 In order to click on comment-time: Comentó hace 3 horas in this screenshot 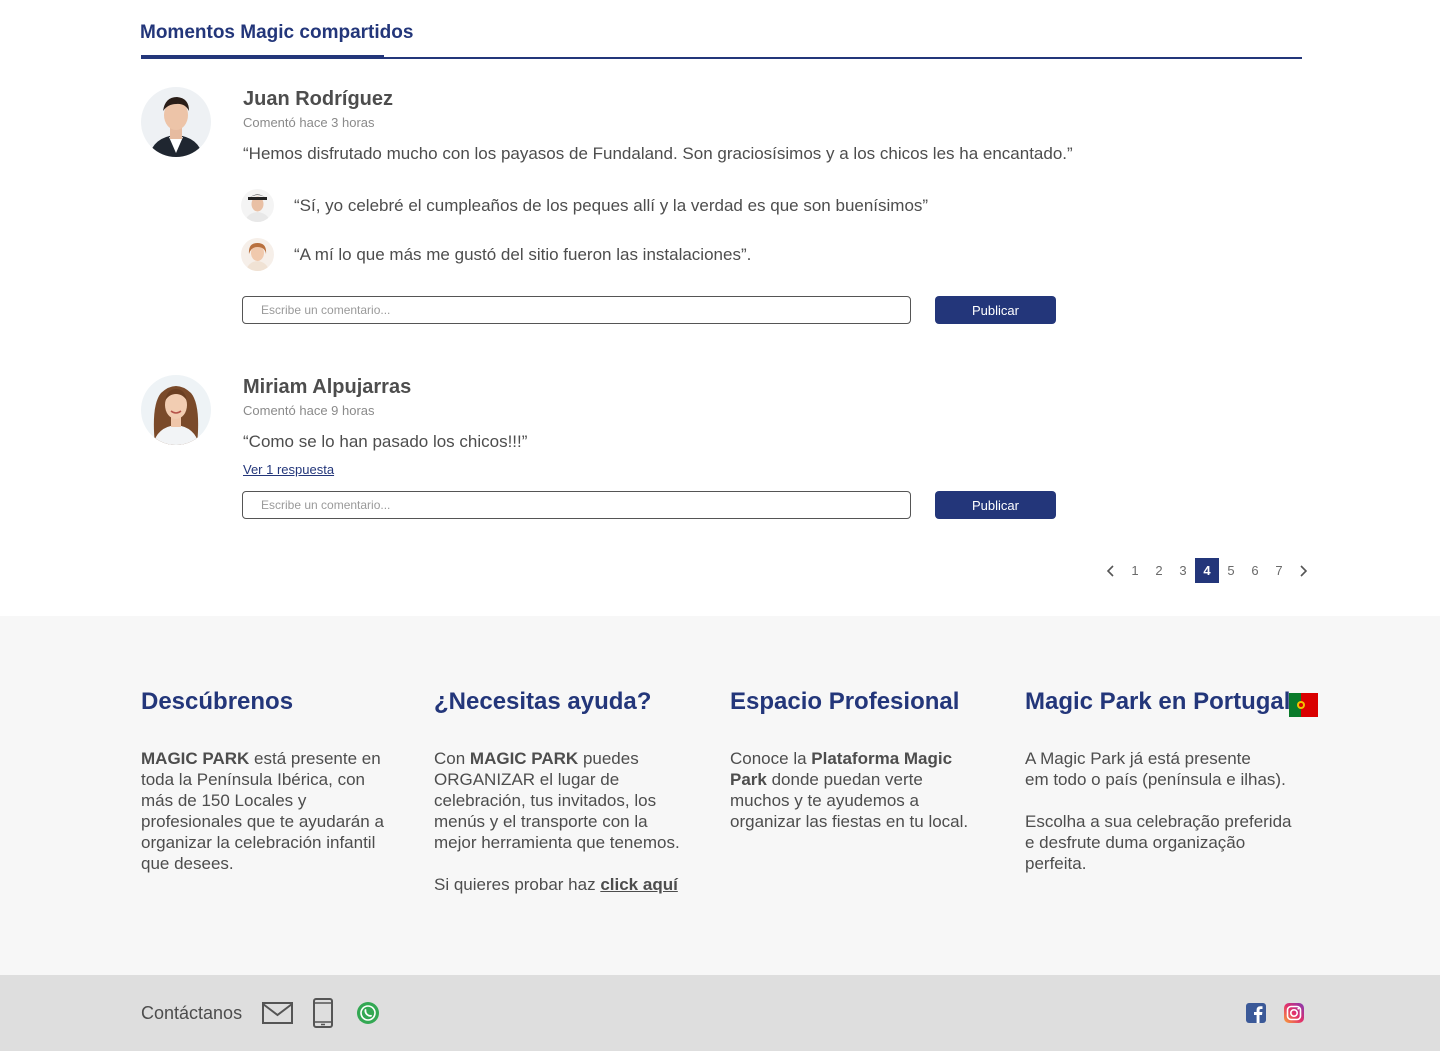, I will do `click(309, 122)`.